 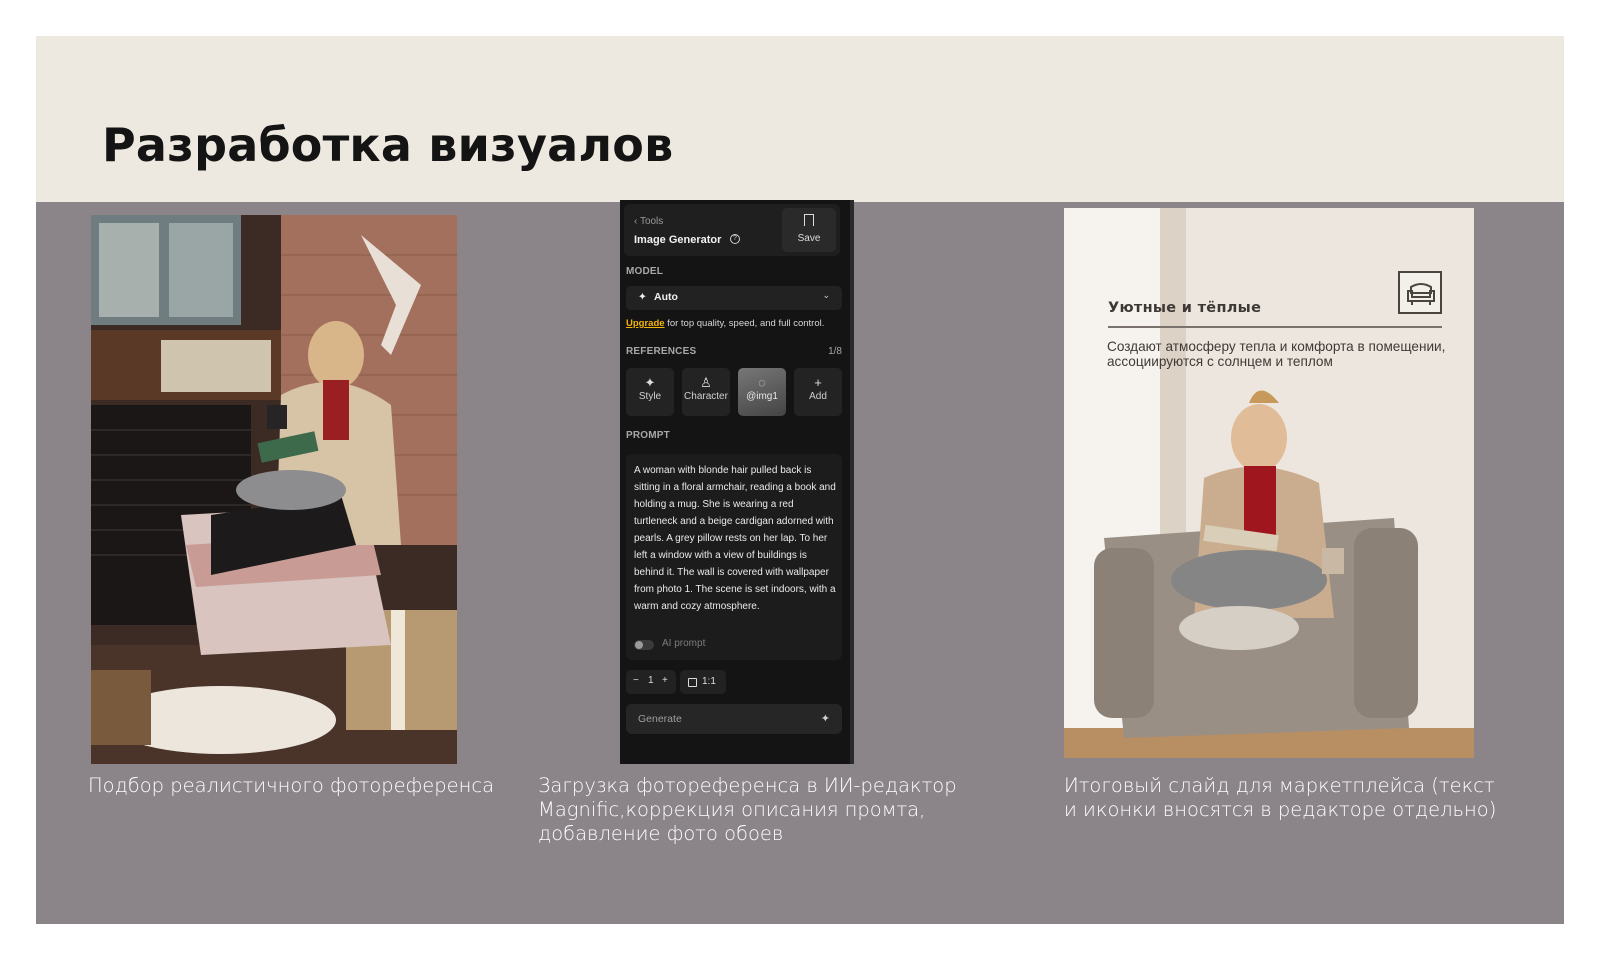 What do you see at coordinates (809, 230) in the screenshot?
I see `save-button: Save` at bounding box center [809, 230].